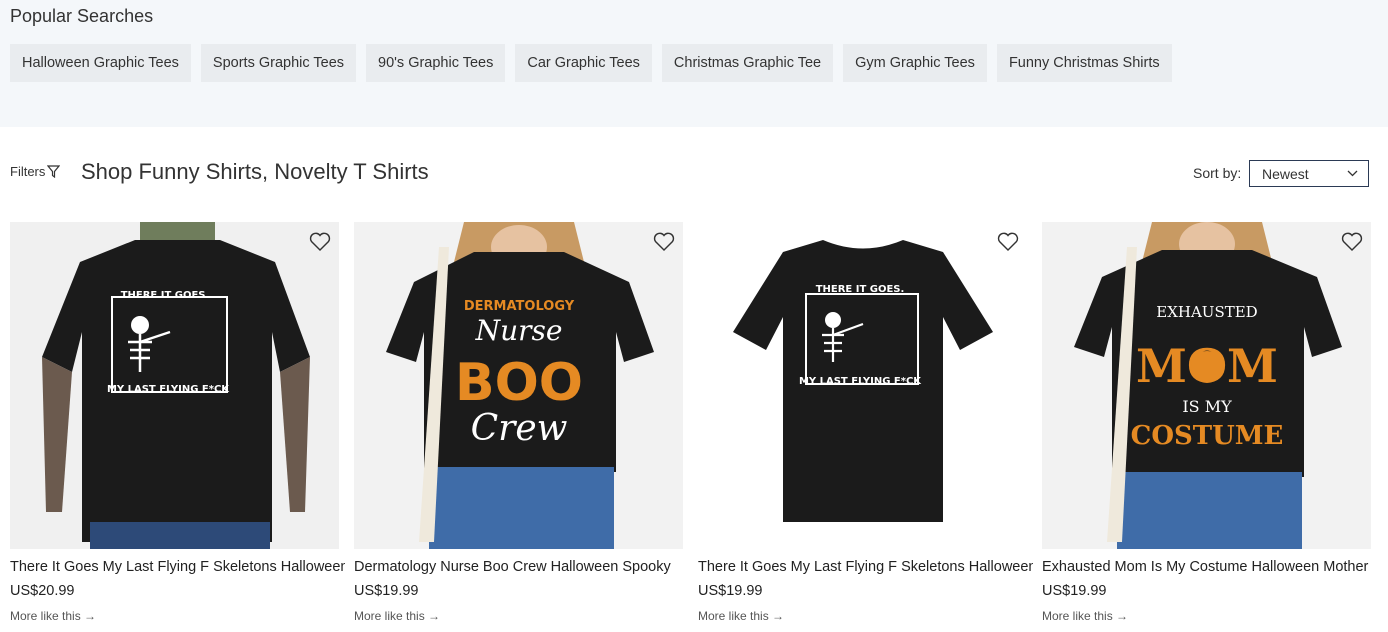 This screenshot has width=1388, height=632. What do you see at coordinates (42, 591) in the screenshot?
I see `product-price: US$20.99` at bounding box center [42, 591].